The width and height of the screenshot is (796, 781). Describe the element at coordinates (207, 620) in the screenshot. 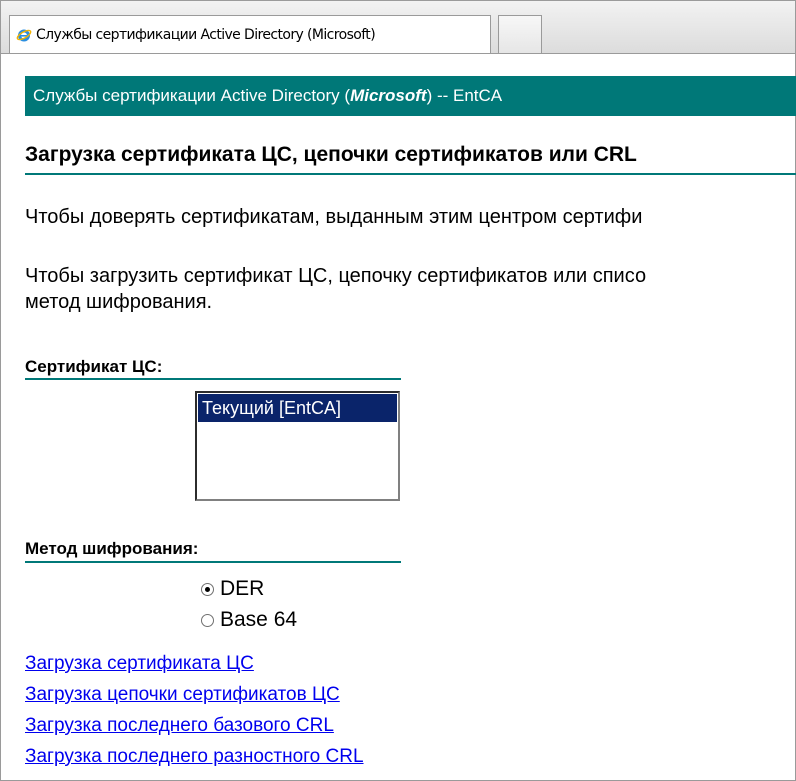

I see `radio-unchecked-icon` at that location.